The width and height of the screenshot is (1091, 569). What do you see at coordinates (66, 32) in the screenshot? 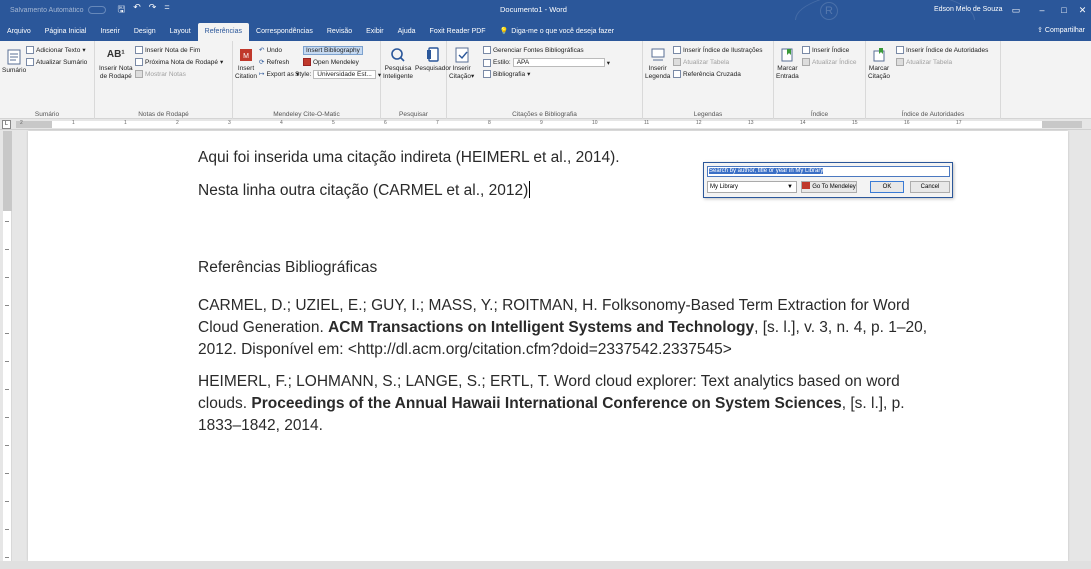
I see `tab-pagina-inicial: Página Inicial` at bounding box center [66, 32].